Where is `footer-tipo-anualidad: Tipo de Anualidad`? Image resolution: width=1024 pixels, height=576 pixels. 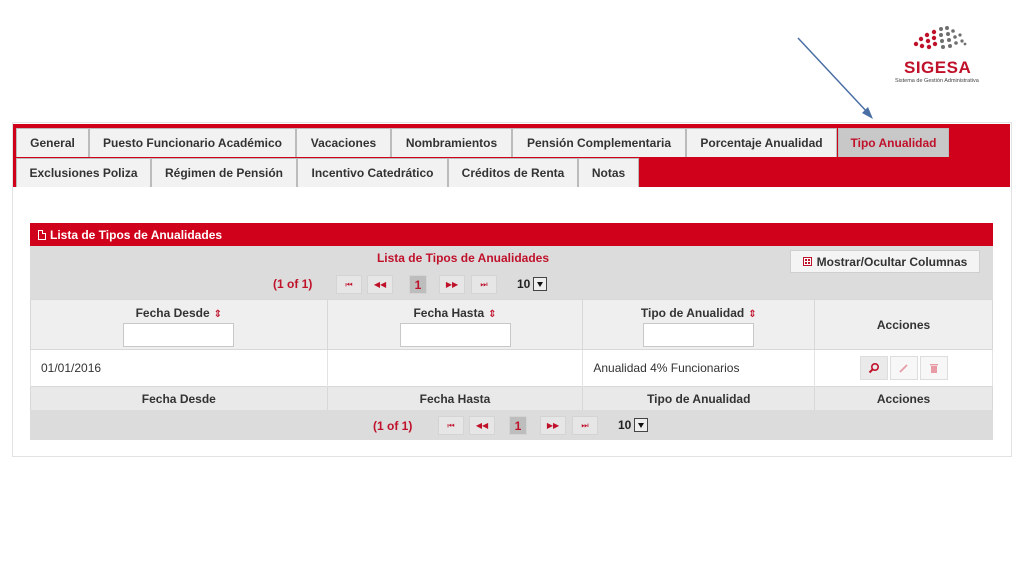 footer-tipo-anualidad: Tipo de Anualidad is located at coordinates (699, 398).